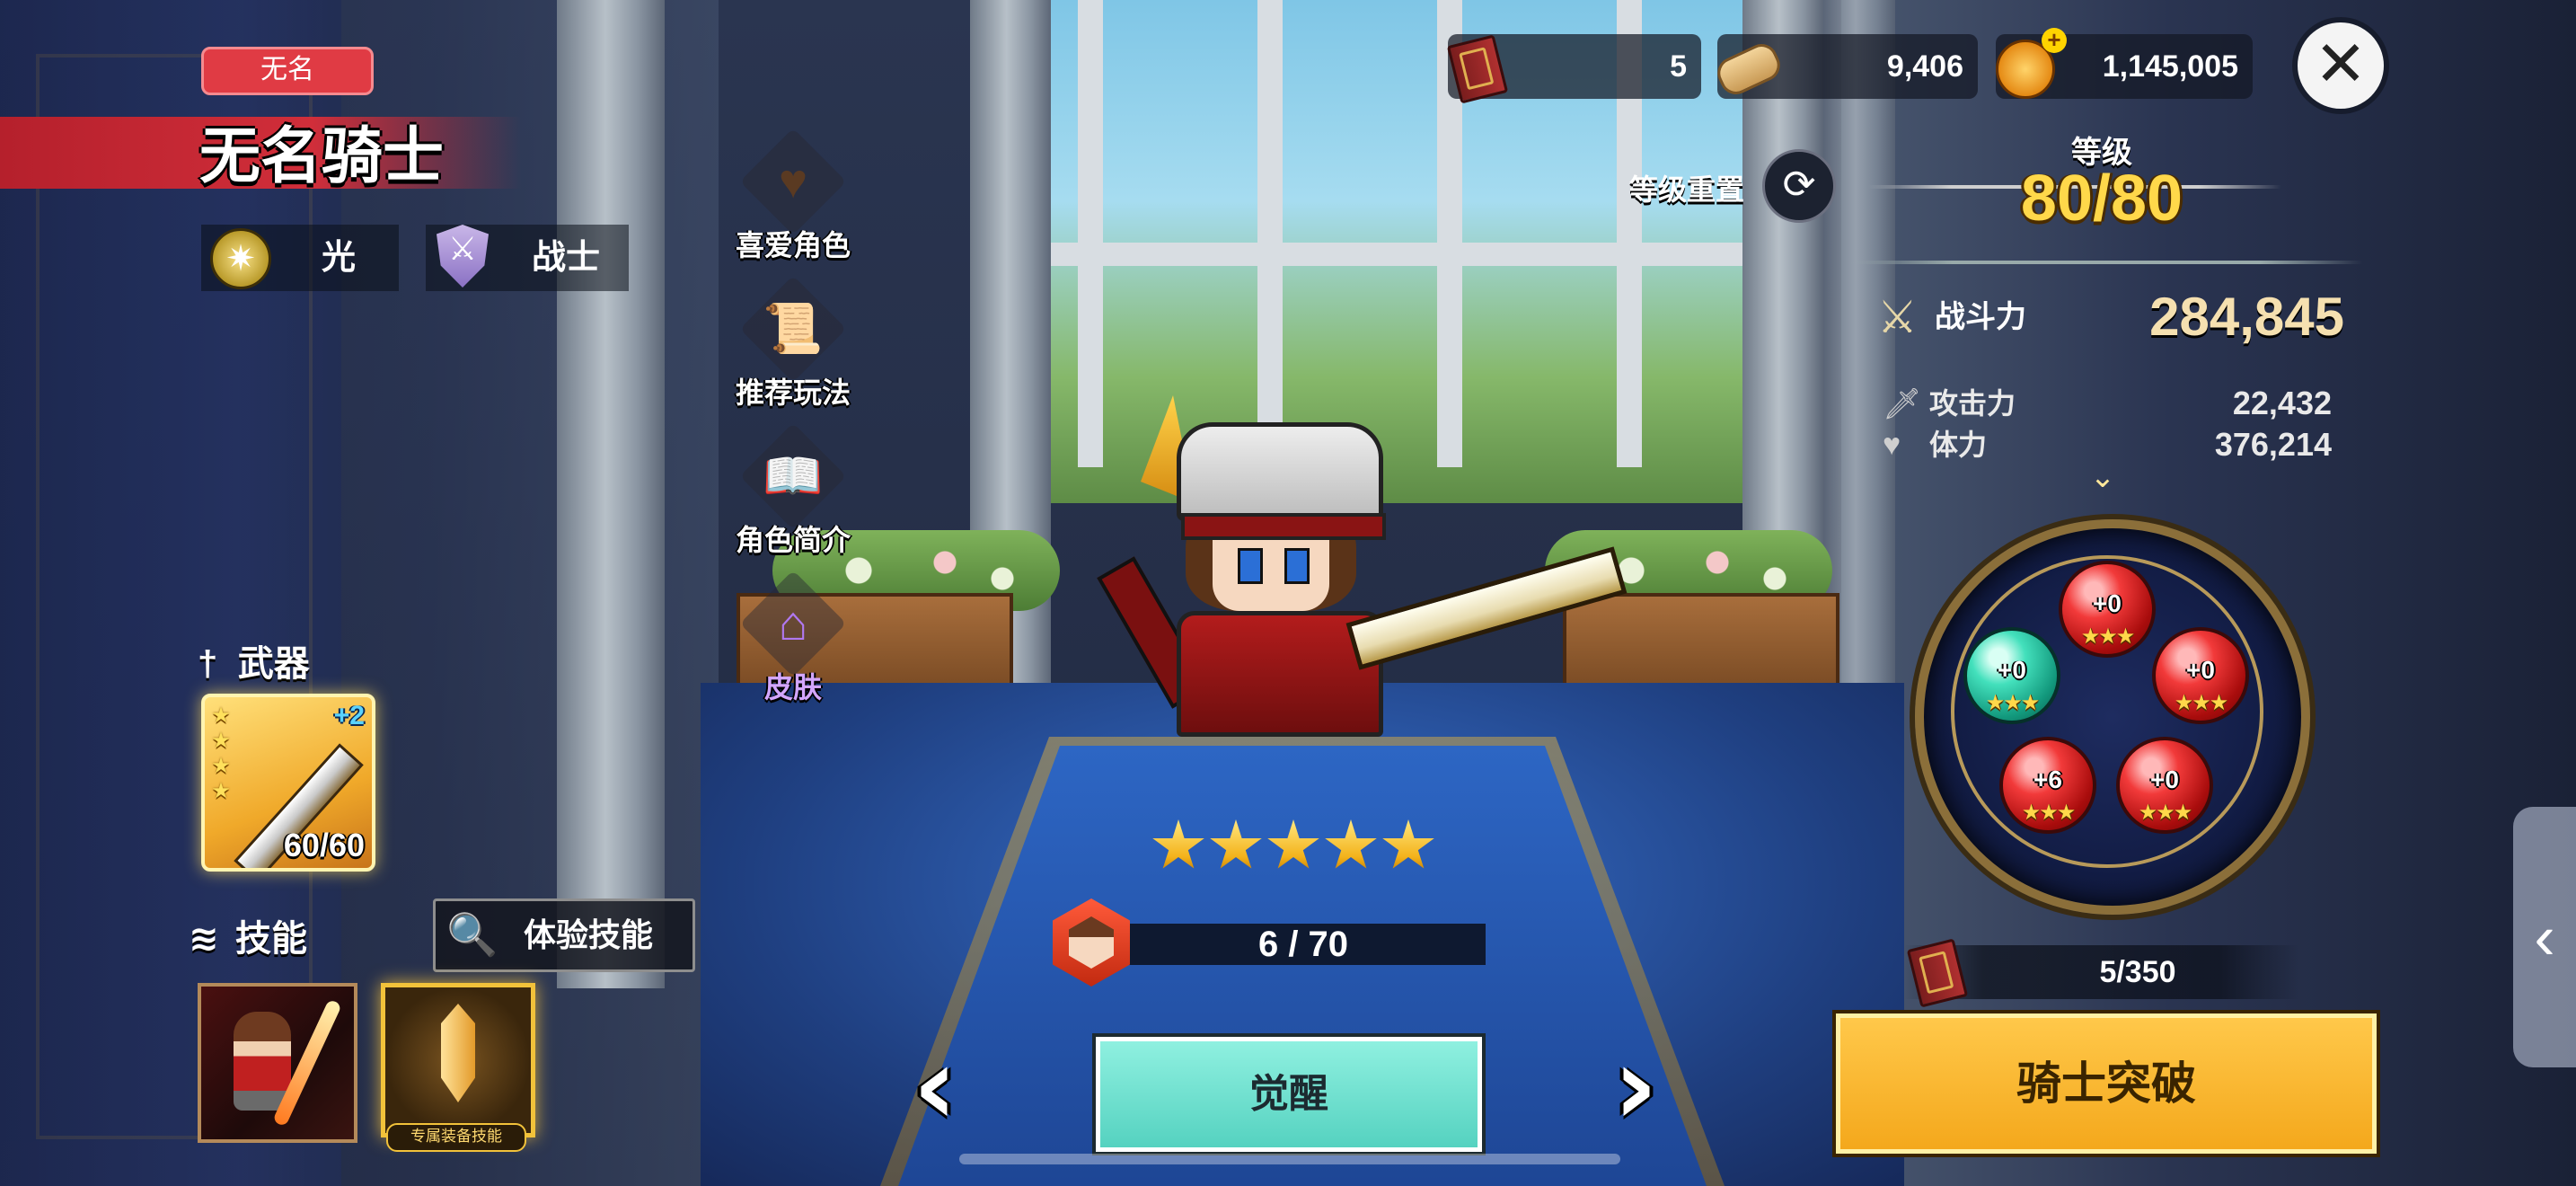 Image resolution: width=2576 pixels, height=1186 pixels. I want to click on exclusive-skill-tag: 专属装备技能, so click(456, 1137).